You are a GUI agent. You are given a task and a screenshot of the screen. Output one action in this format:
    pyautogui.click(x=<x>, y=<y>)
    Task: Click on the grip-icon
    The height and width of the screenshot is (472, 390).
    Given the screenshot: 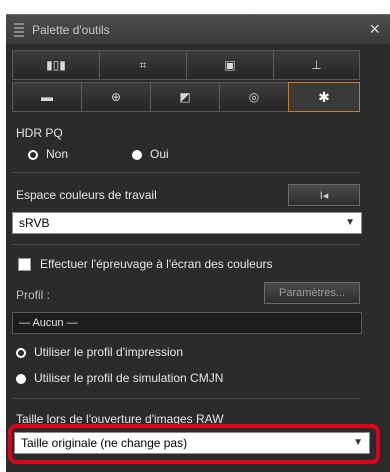 What is the action you would take?
    pyautogui.click(x=19, y=30)
    